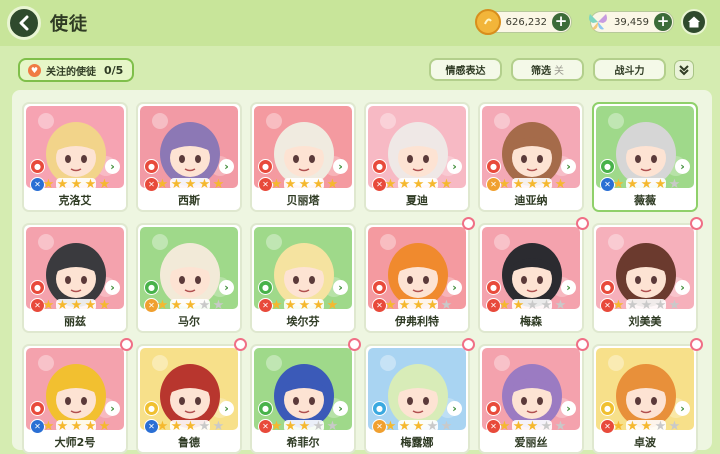  What do you see at coordinates (303, 278) in the screenshot?
I see `character-card: ● ✕ › ★ ★ ★ ★ ★ 埃尔芬` at bounding box center [303, 278].